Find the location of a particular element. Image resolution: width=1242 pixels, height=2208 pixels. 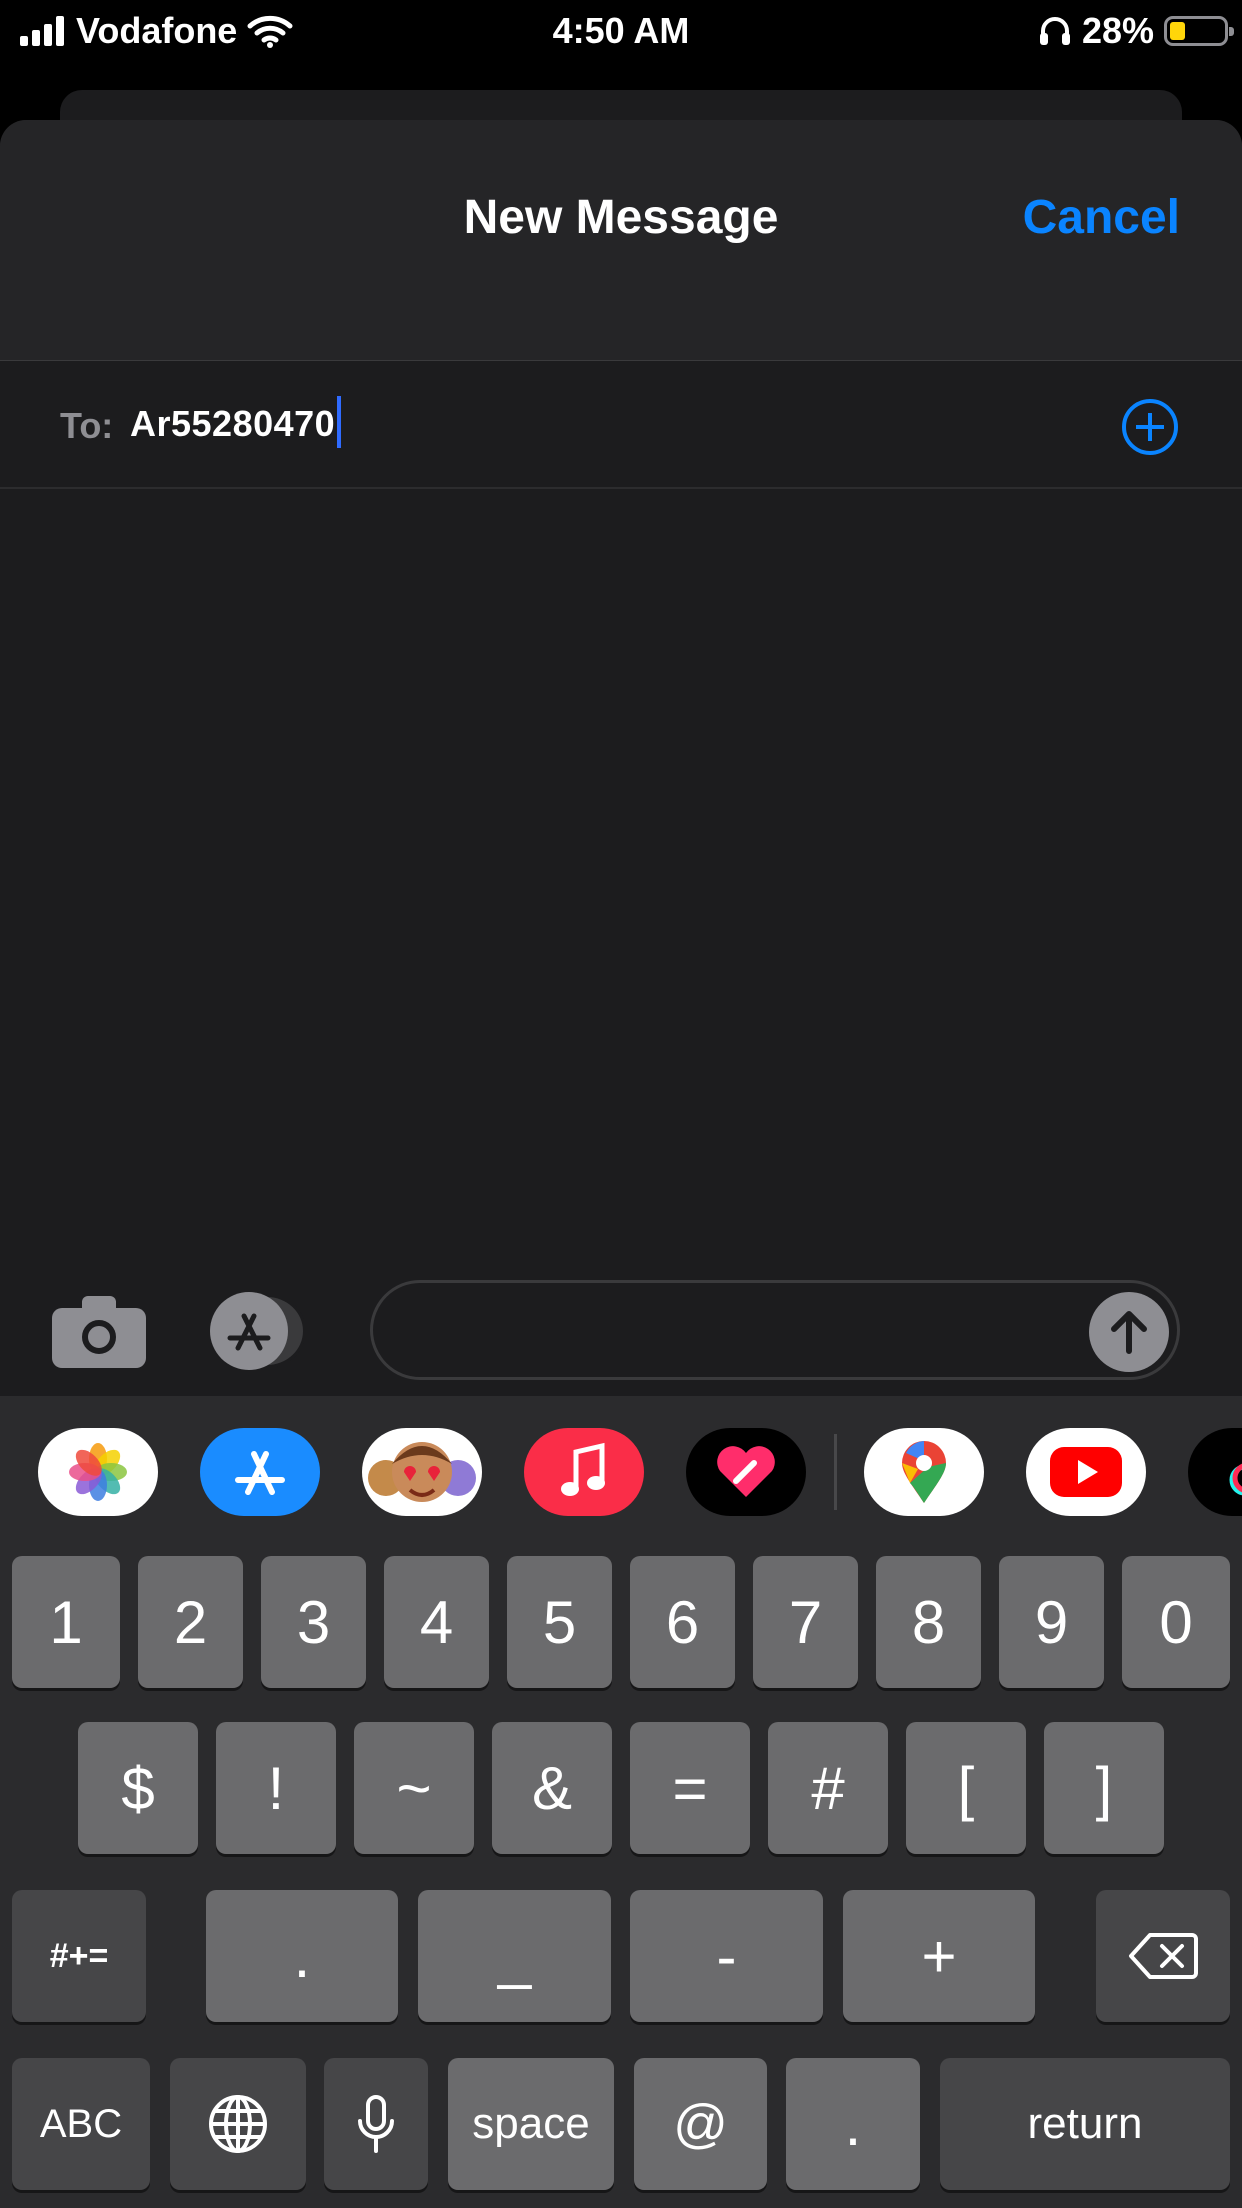

key-0: 0 is located at coordinates (1176, 1622).